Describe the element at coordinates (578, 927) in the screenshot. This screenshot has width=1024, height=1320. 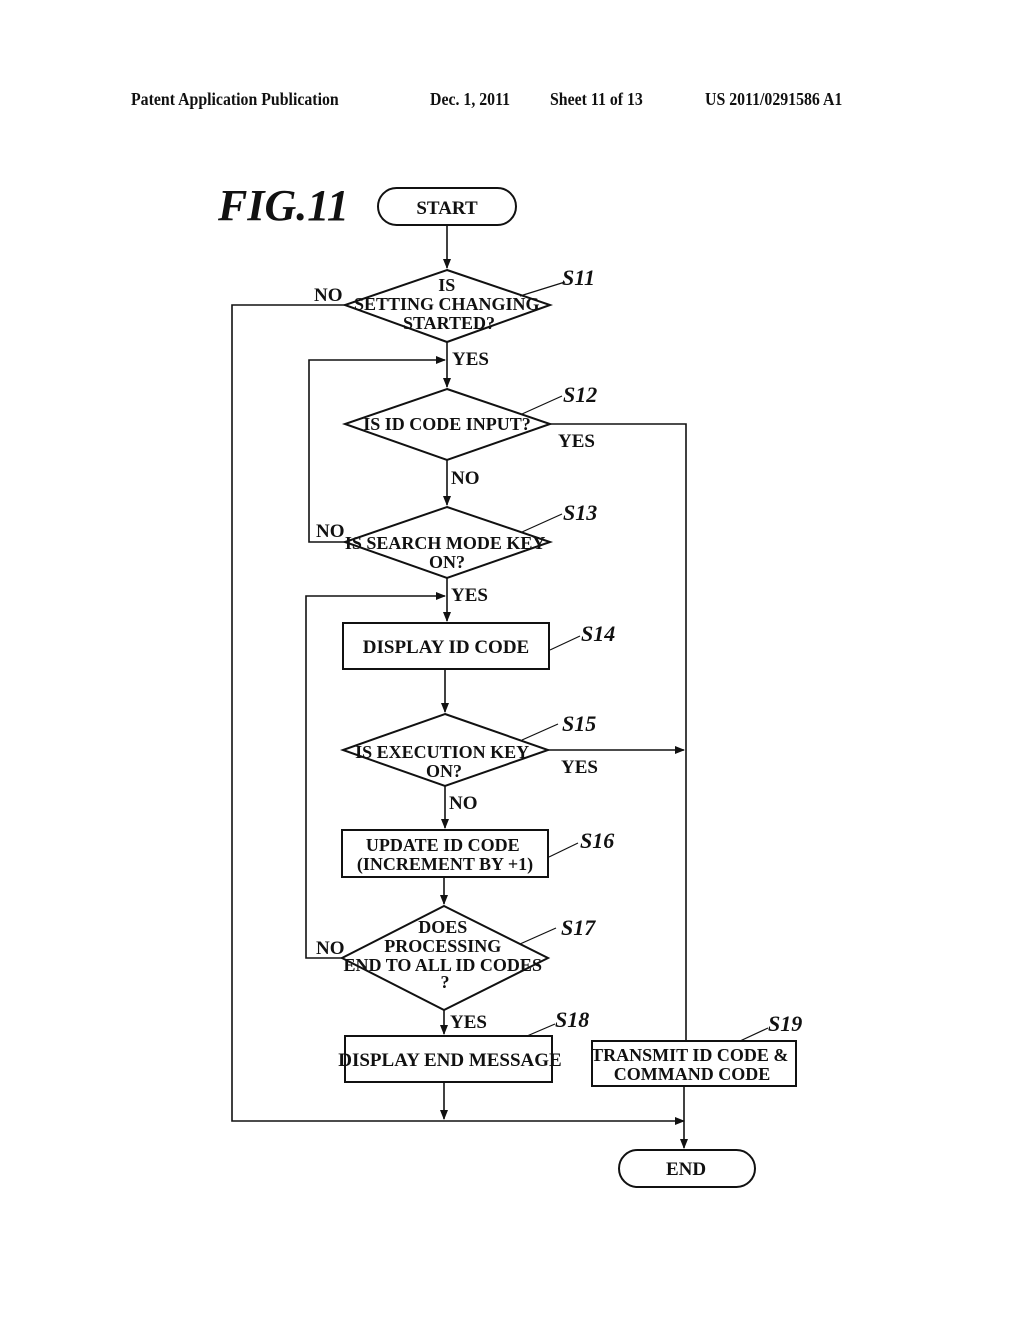
I see `s17-step-number: S17` at that location.